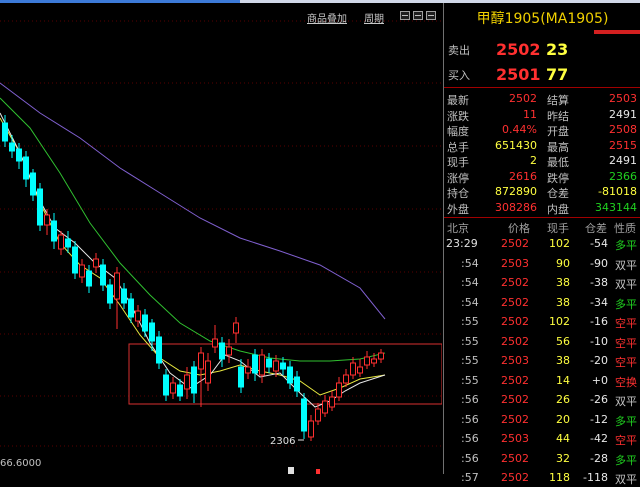 Image resolution: width=640 pixels, height=487 pixels. Describe the element at coordinates (542, 74) in the screenshot. I see `buy-quote: 买入 2501 77` at that location.